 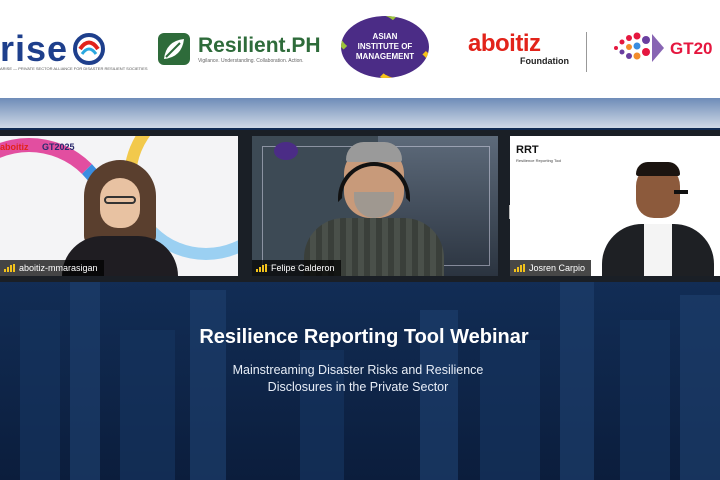 I want to click on aboitiz-wordmark: aboitiz, so click(x=504, y=43).